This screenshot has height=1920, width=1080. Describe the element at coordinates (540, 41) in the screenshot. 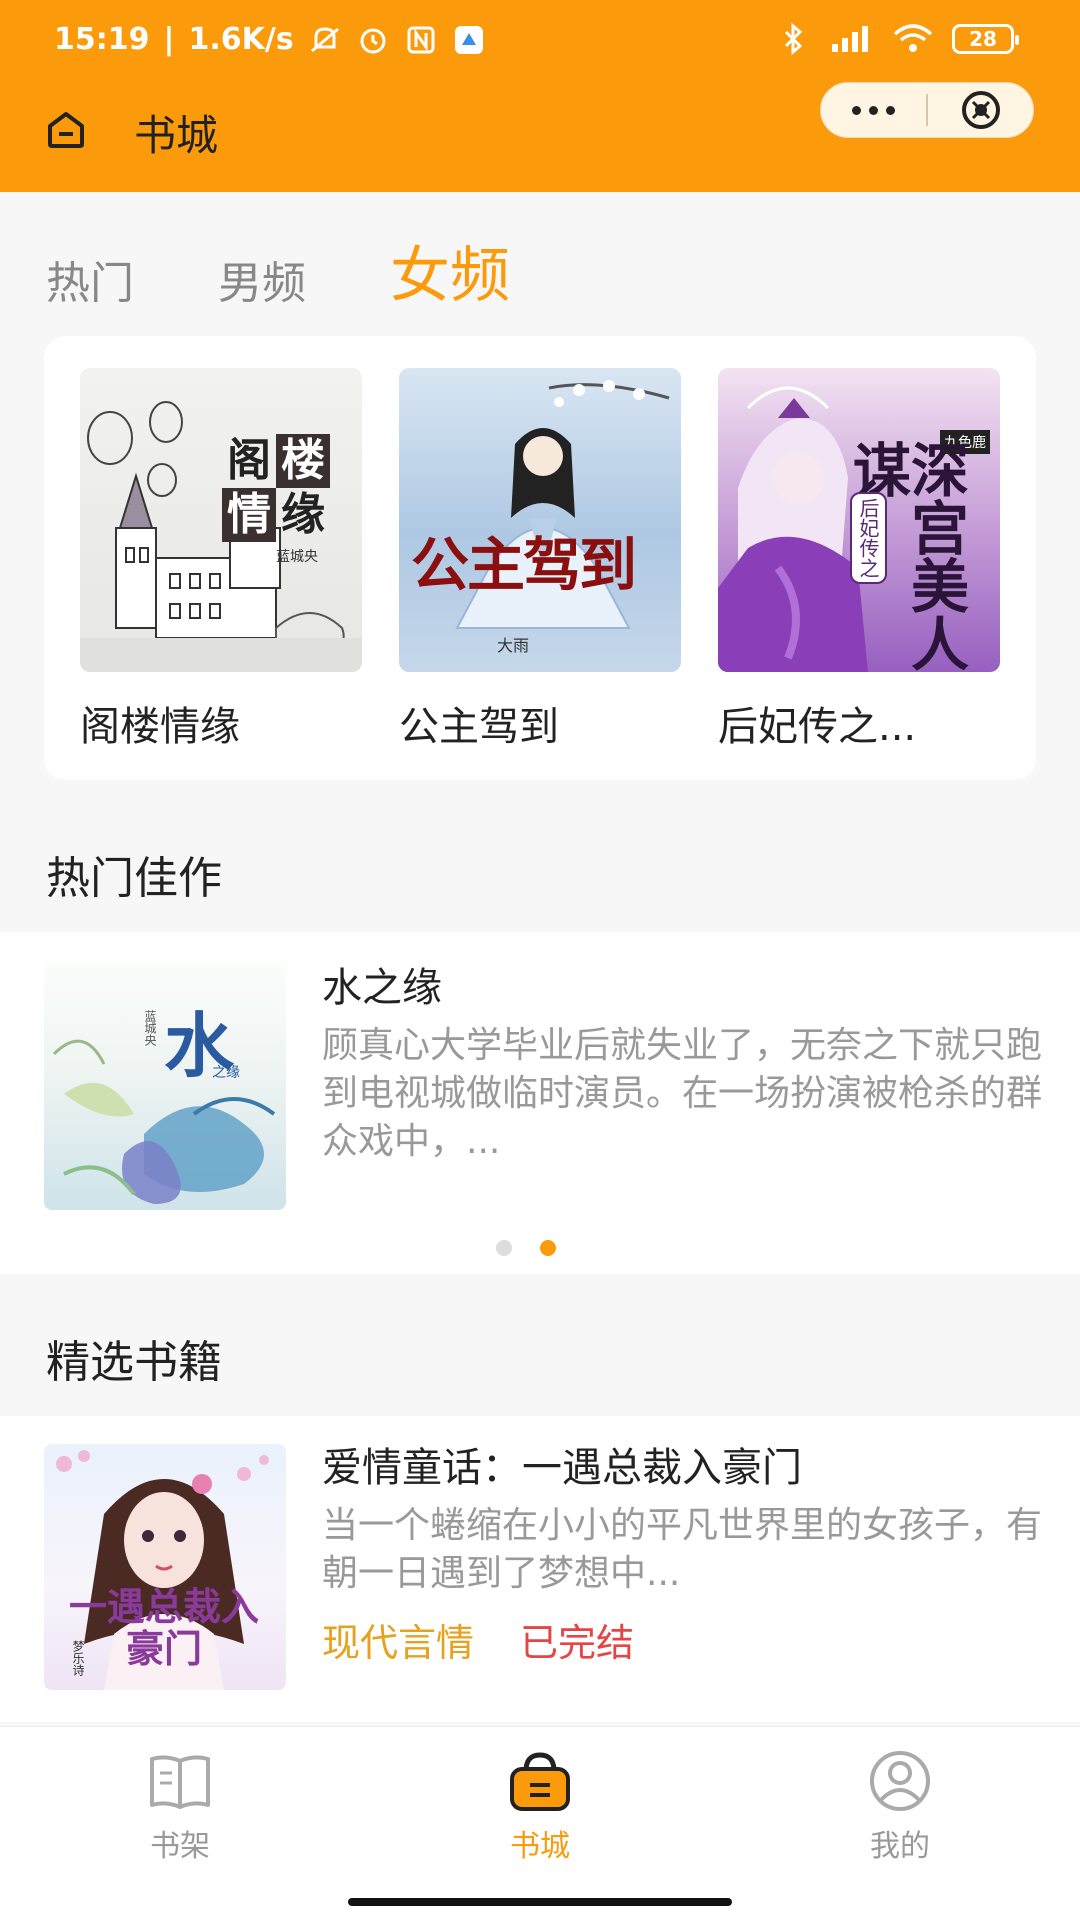

I see `status-bar: 15:19 | 1.6K/s 28` at that location.